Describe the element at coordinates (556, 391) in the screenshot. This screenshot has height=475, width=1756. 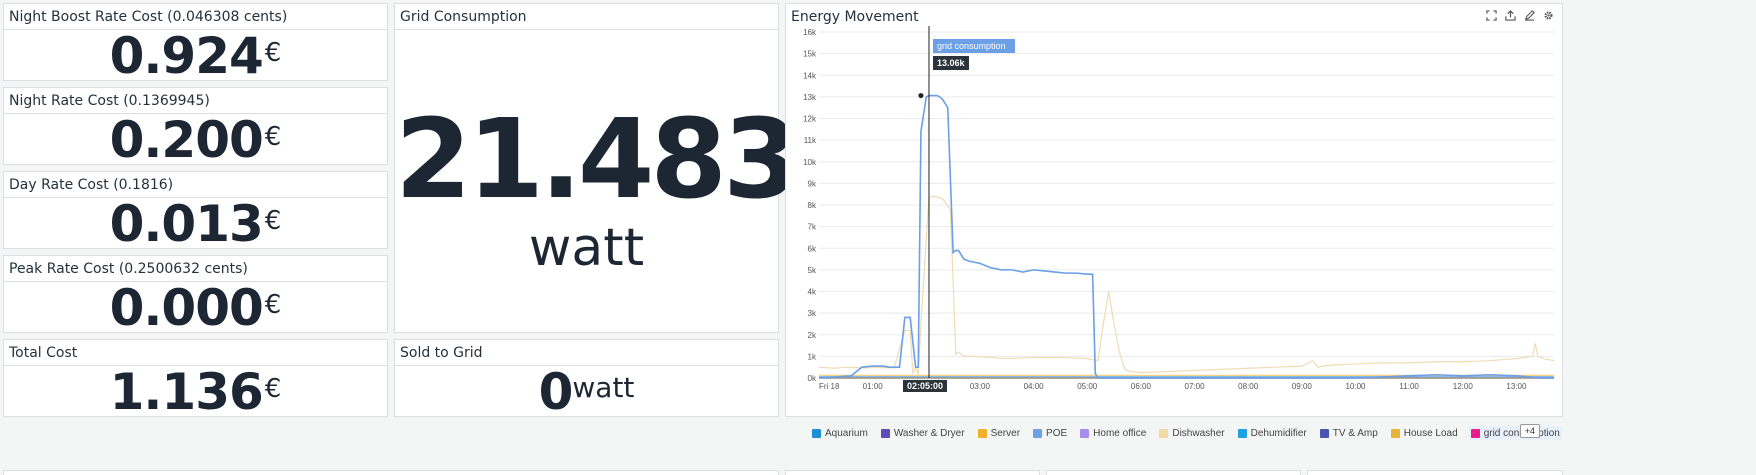
I see `stat-value: 0` at that location.